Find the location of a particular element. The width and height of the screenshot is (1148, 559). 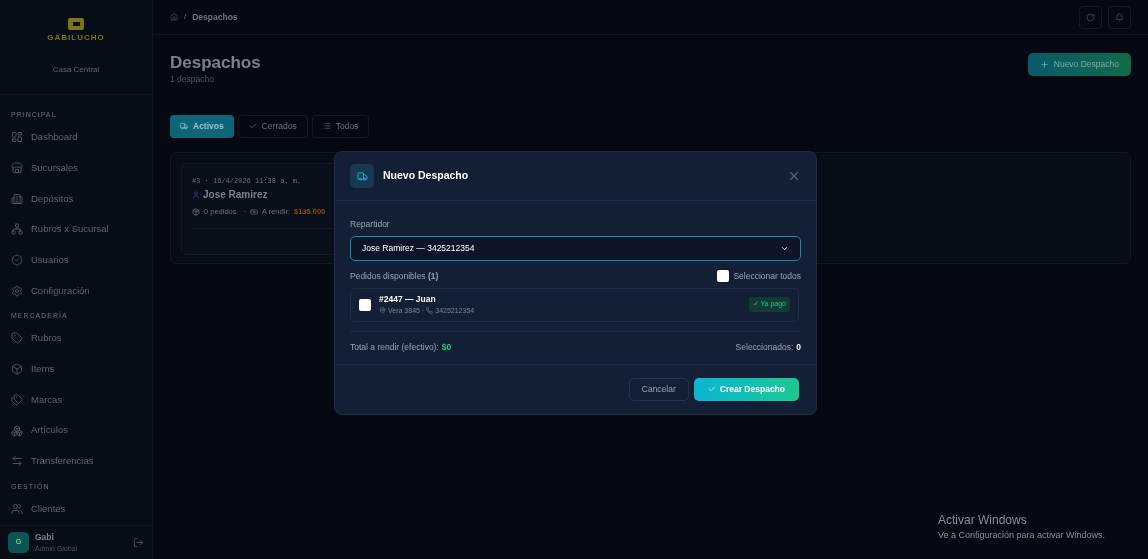

bell-icon is located at coordinates (1119, 17).